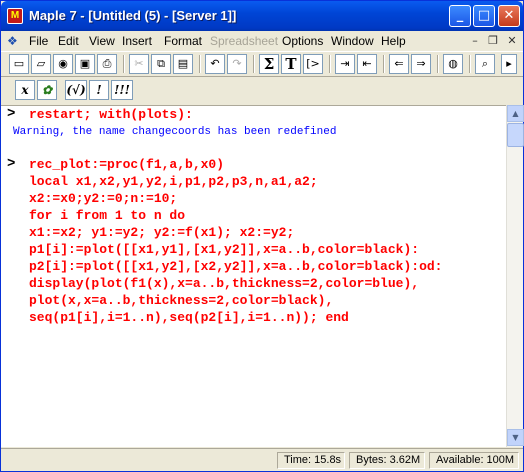  I want to click on vertical-scrollbar: ▲ ▼, so click(515, 276).